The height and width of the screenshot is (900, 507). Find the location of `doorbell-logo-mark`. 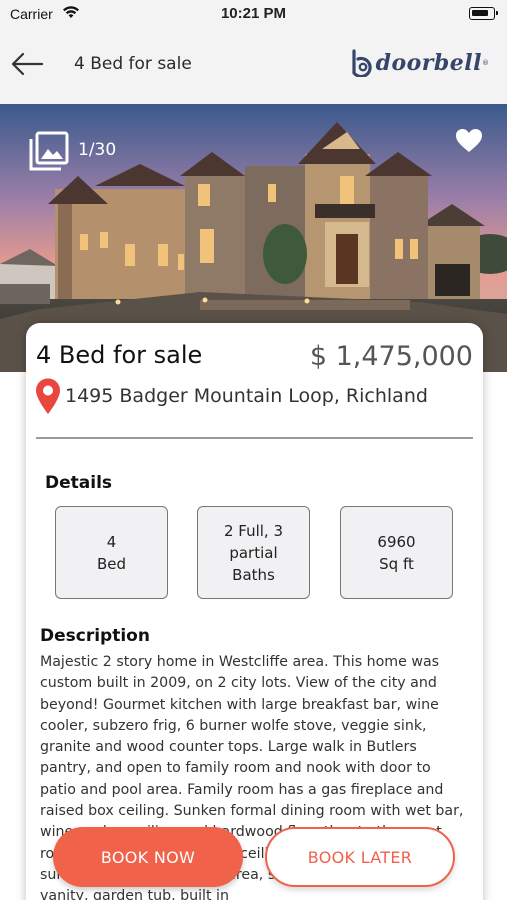

doorbell-logo-mark is located at coordinates (361, 63).